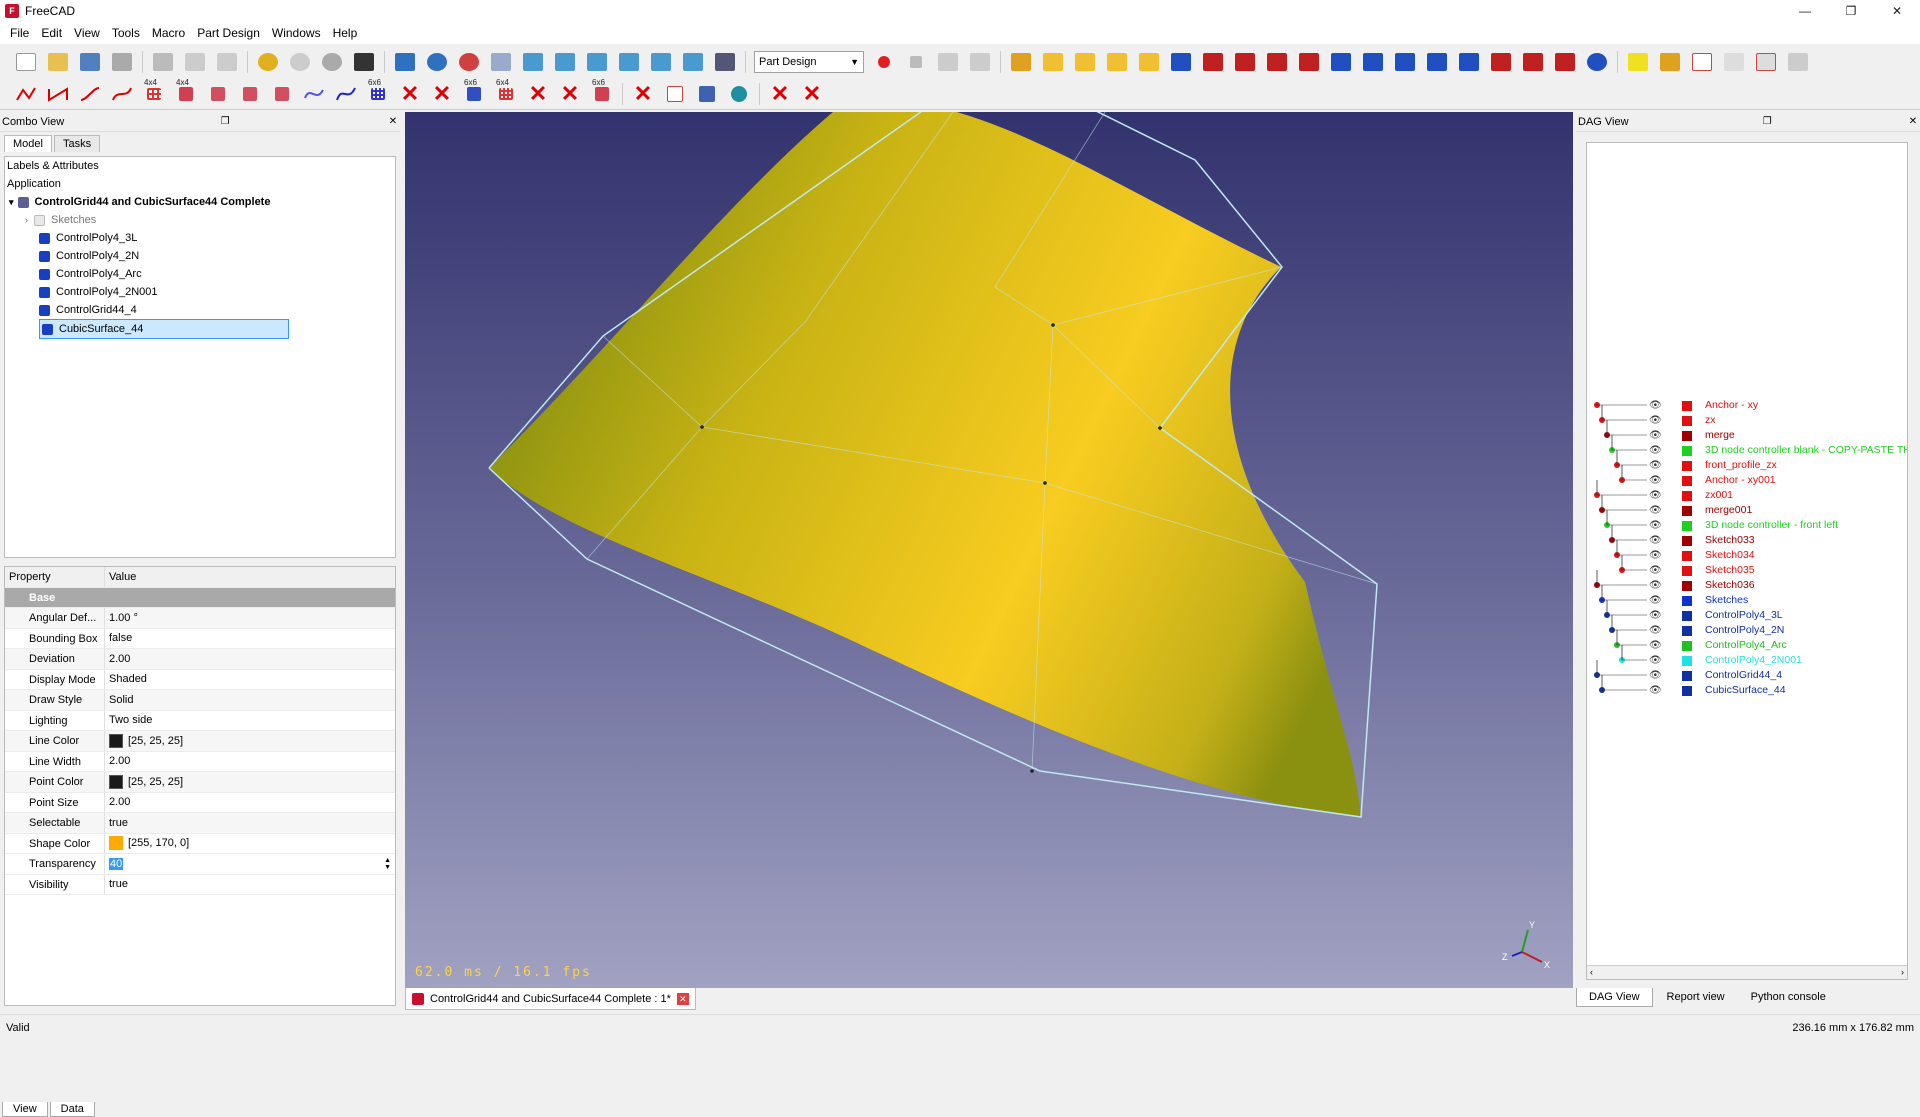  Describe the element at coordinates (1597, 62) in the screenshot. I see `boolean-button` at that location.